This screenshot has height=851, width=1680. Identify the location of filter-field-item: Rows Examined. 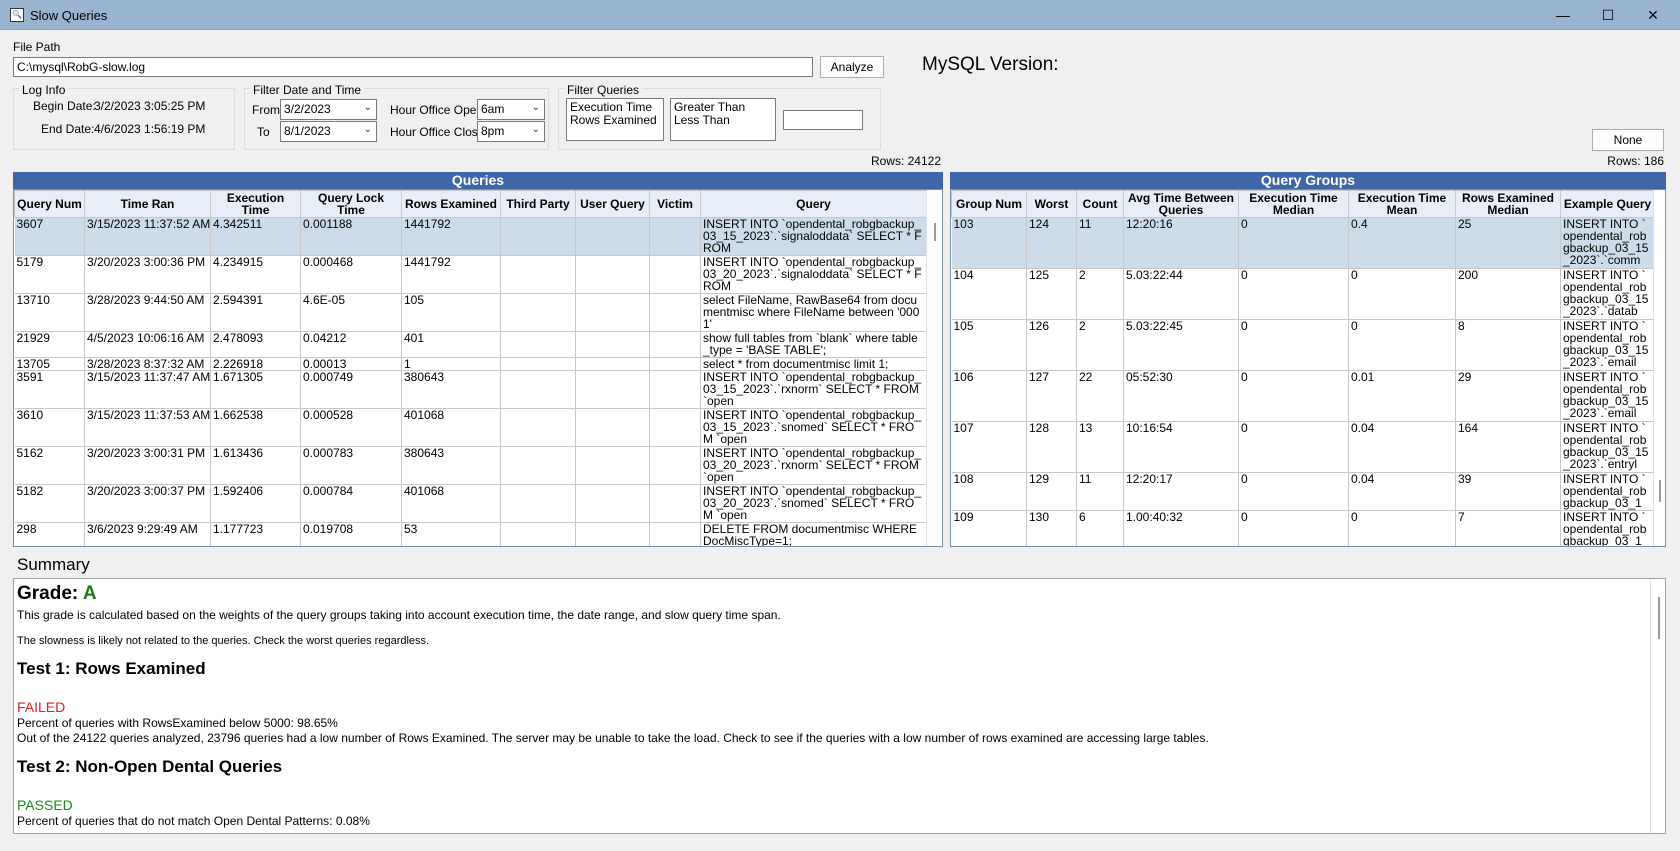
(615, 120).